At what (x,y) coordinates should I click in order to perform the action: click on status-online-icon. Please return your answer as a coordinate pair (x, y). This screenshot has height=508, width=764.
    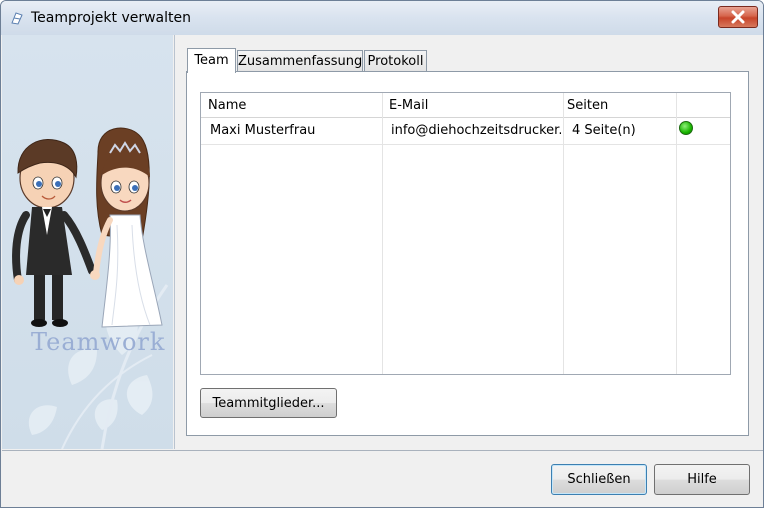
    Looking at the image, I should click on (686, 128).